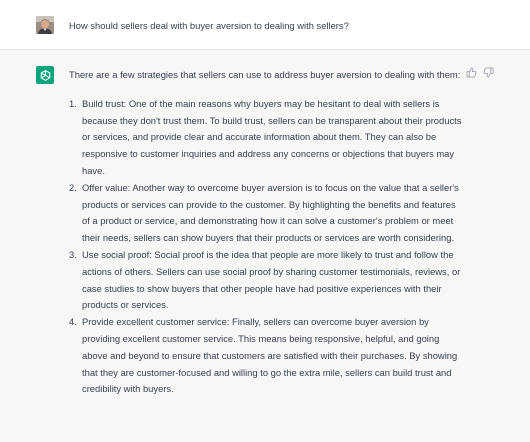 The height and width of the screenshot is (442, 530). I want to click on list-item-number: 4., so click(73, 322).